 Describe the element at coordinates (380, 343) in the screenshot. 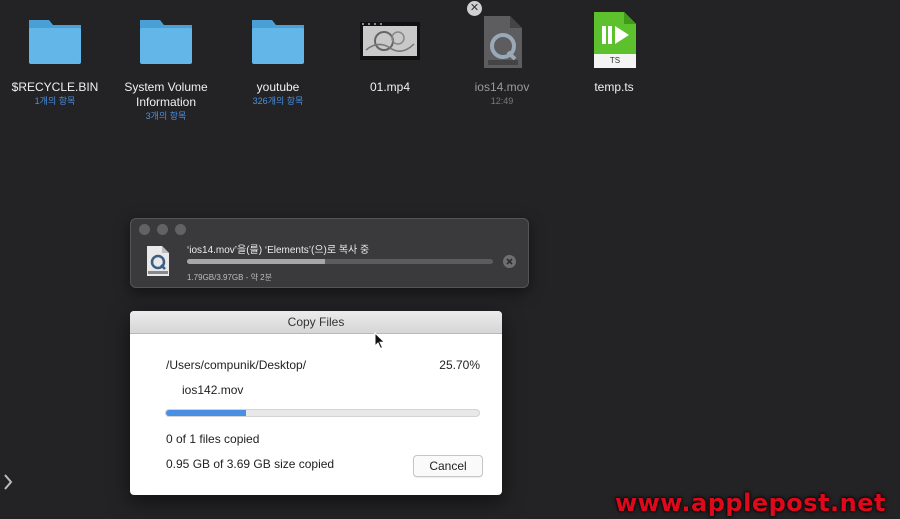

I see `mouse-cursor-icon` at that location.